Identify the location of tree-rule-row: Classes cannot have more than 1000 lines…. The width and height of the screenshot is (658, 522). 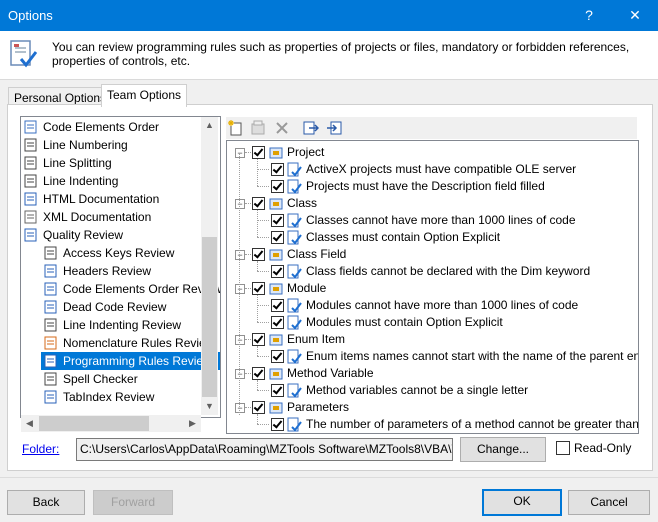
(432, 220).